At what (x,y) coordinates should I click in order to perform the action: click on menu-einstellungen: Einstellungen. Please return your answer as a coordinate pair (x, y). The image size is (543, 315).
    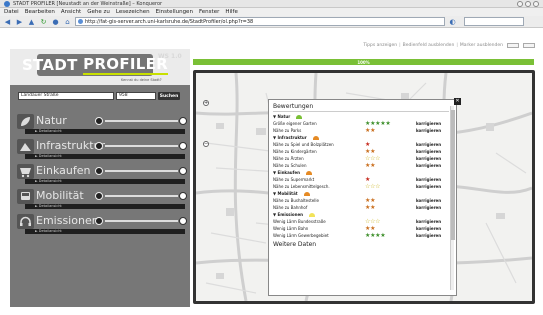
    Looking at the image, I should click on (174, 12).